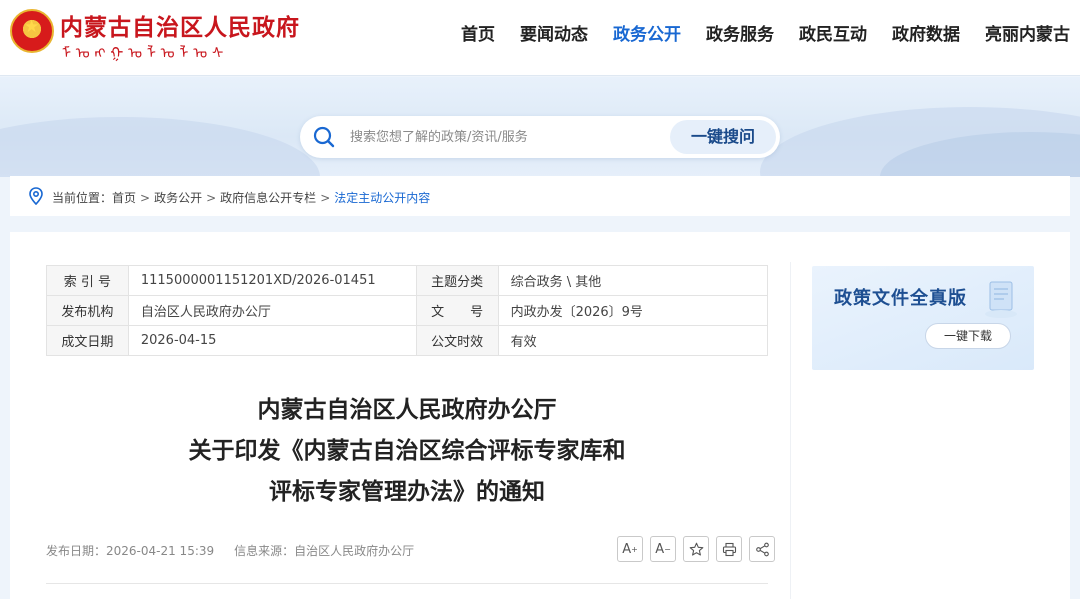 The image size is (1080, 599). Describe the element at coordinates (272, 310) in the screenshot. I see `meta-value: 自治区人民政府办公厅` at that location.